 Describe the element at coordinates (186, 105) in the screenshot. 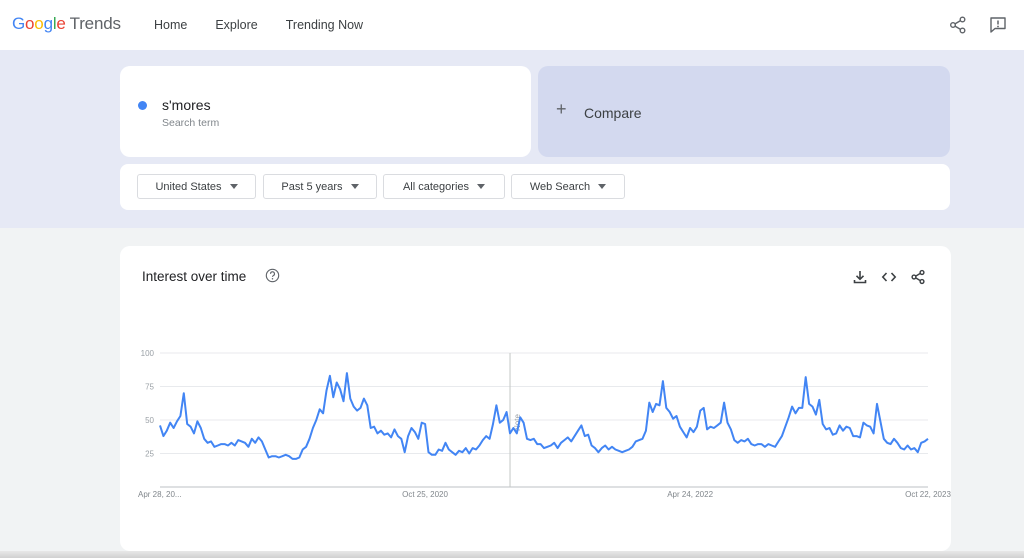

I see `search-term-name: s'mores` at that location.